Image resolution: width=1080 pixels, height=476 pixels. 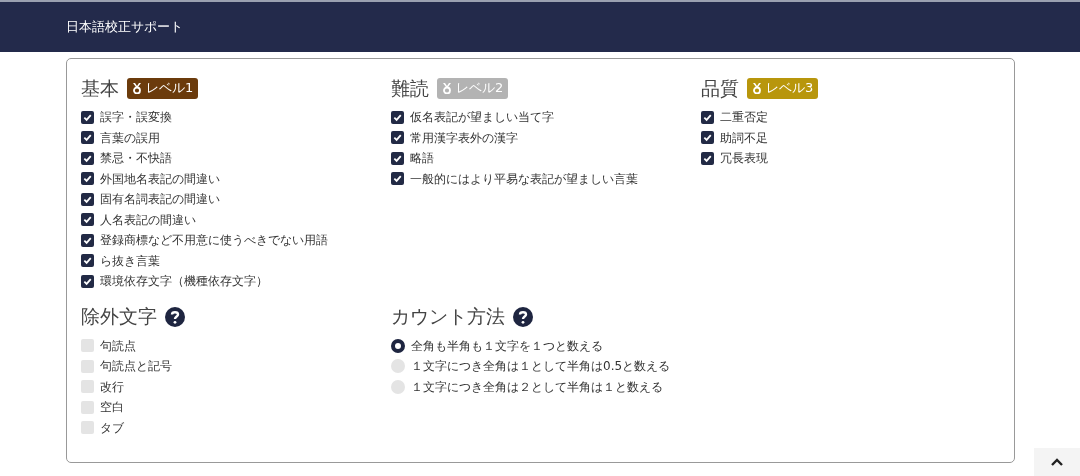 I want to click on radio-option: 全角も半角も１文字を１つと数える, so click(x=591, y=345).